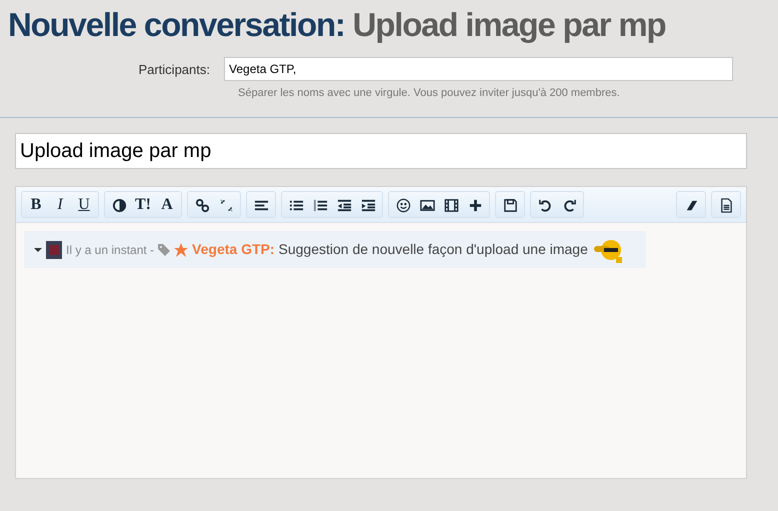  Describe the element at coordinates (119, 205) in the screenshot. I see `contrast-icon` at that location.